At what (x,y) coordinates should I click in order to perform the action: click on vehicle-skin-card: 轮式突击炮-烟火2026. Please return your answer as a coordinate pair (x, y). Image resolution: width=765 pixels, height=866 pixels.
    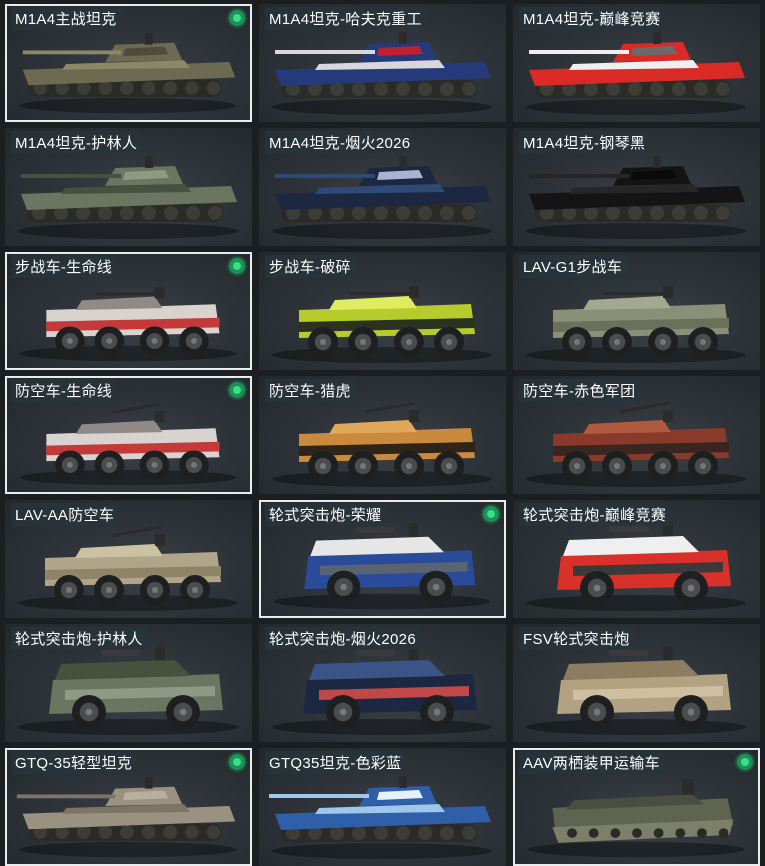
    Looking at the image, I should click on (382, 683).